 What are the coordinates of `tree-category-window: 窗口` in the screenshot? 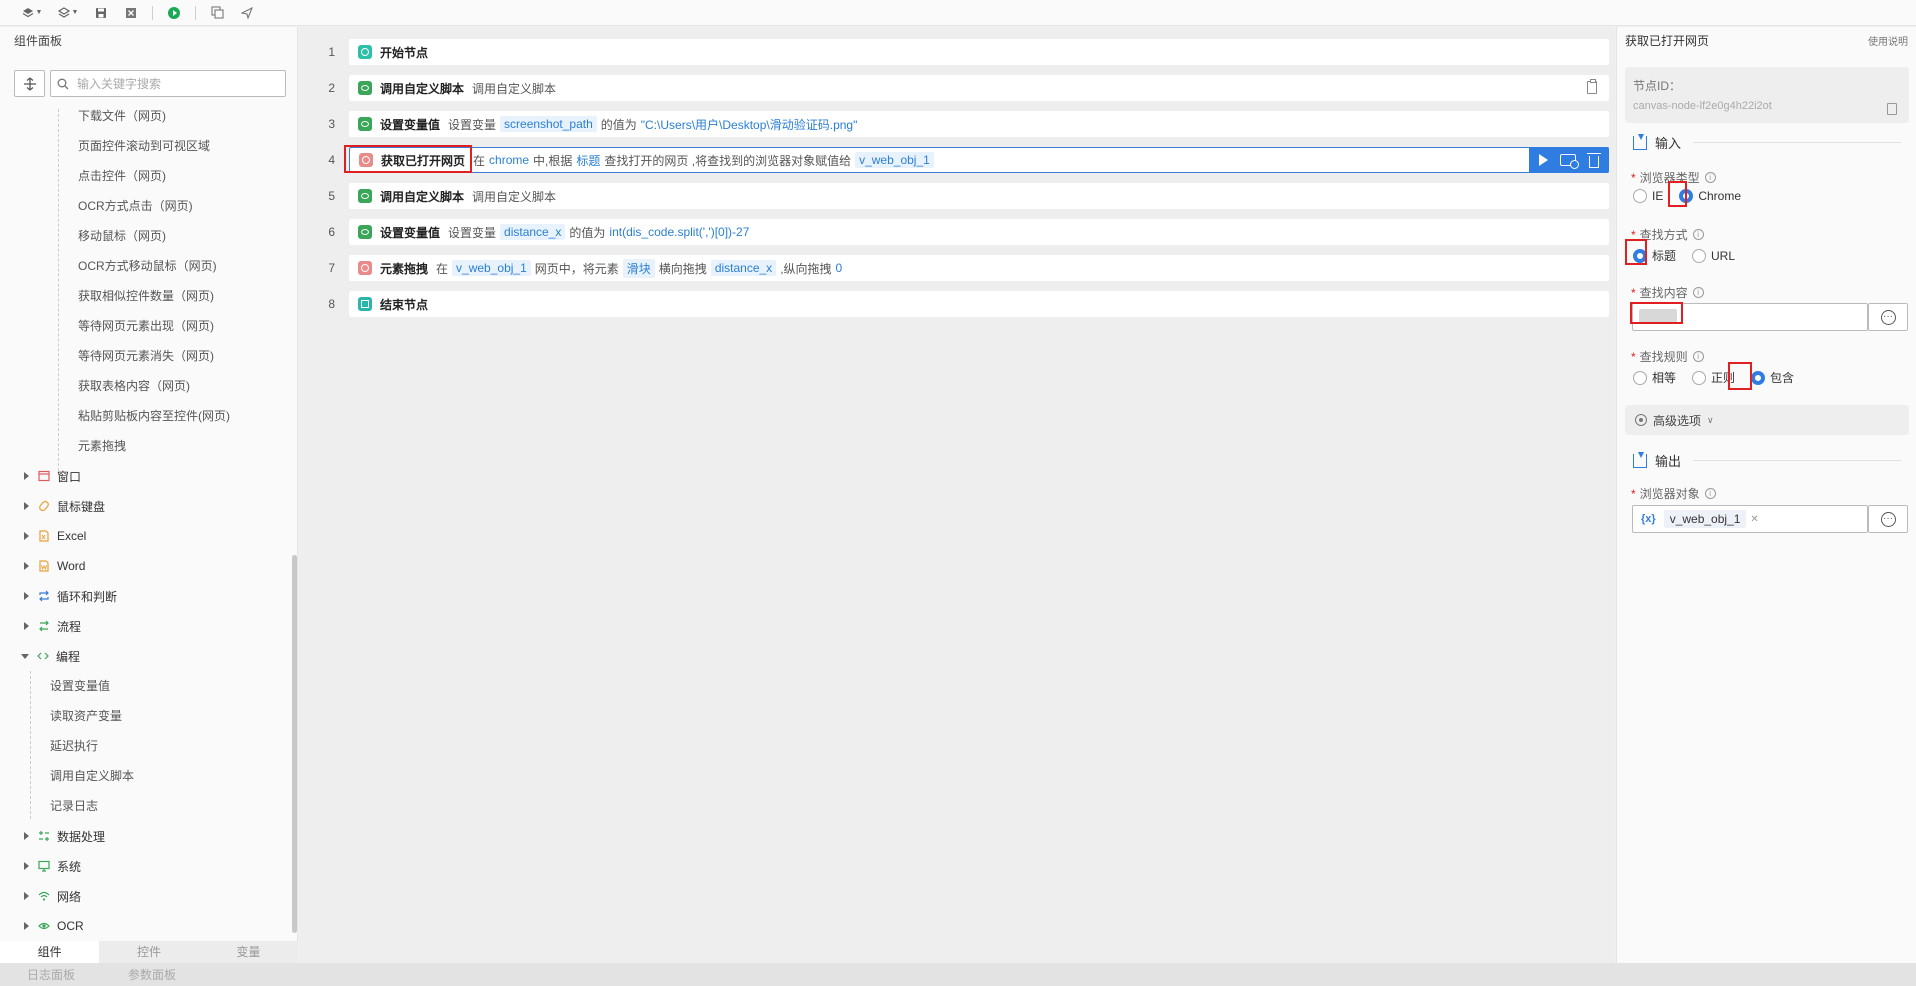 It's located at (40, 476).